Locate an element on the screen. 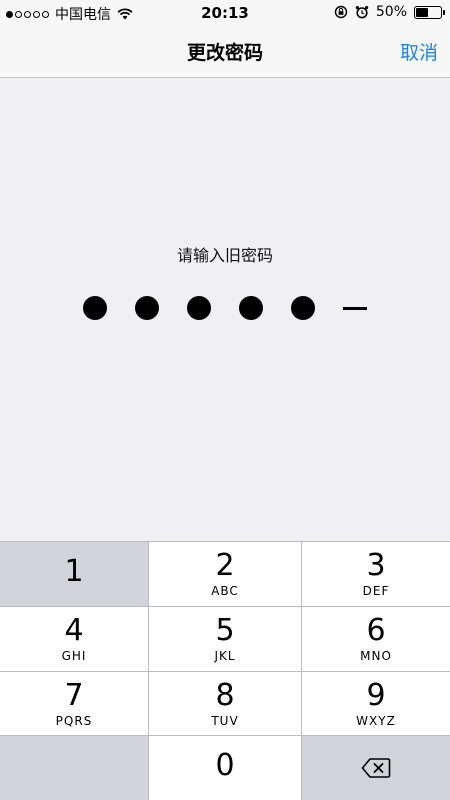  key-letters: PQRS is located at coordinates (74, 720).